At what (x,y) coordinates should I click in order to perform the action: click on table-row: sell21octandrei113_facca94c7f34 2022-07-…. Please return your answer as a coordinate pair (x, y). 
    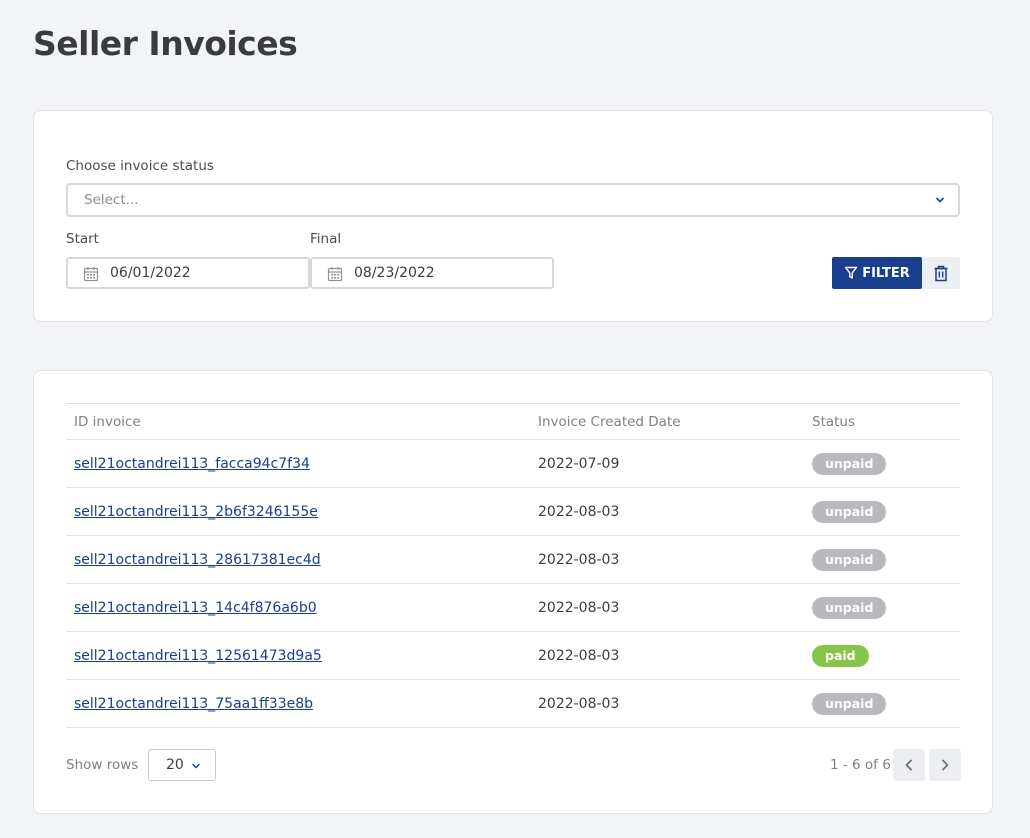
    Looking at the image, I should click on (513, 463).